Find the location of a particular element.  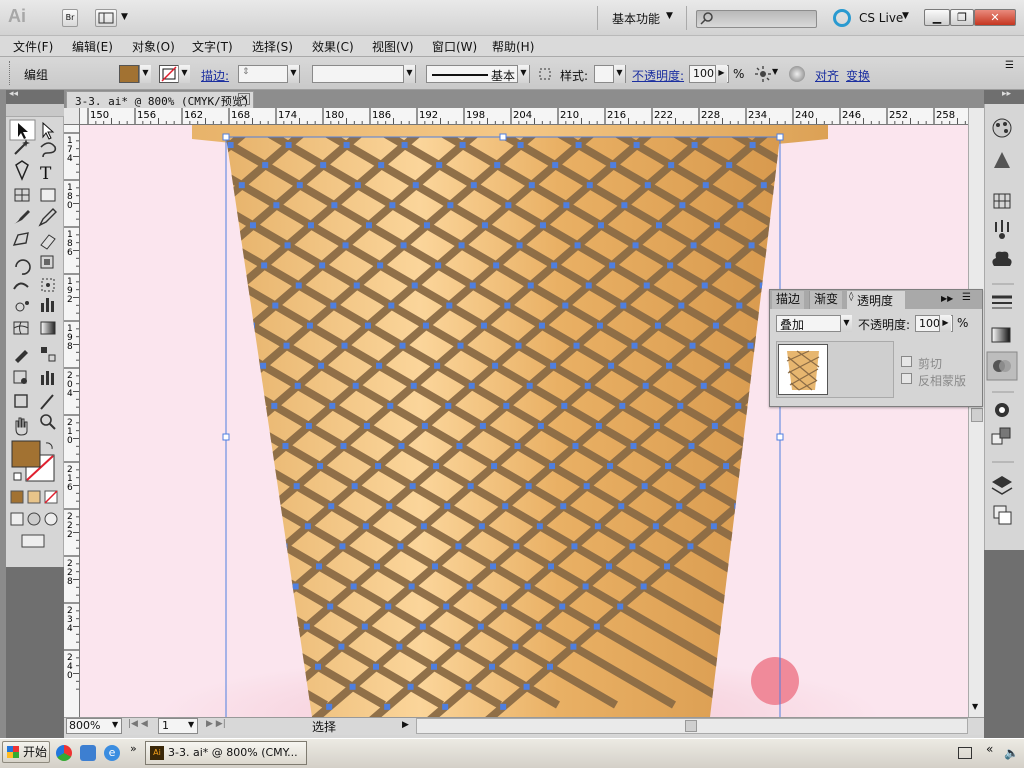

menu-object: 对象(O) is located at coordinates (153, 46).